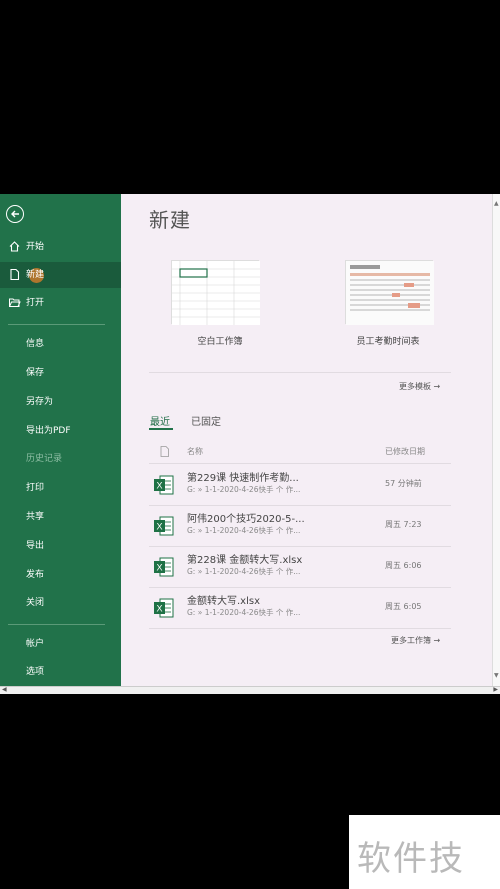 The width and height of the screenshot is (500, 889). I want to click on sidebar-item-label: 发布, so click(35, 575).